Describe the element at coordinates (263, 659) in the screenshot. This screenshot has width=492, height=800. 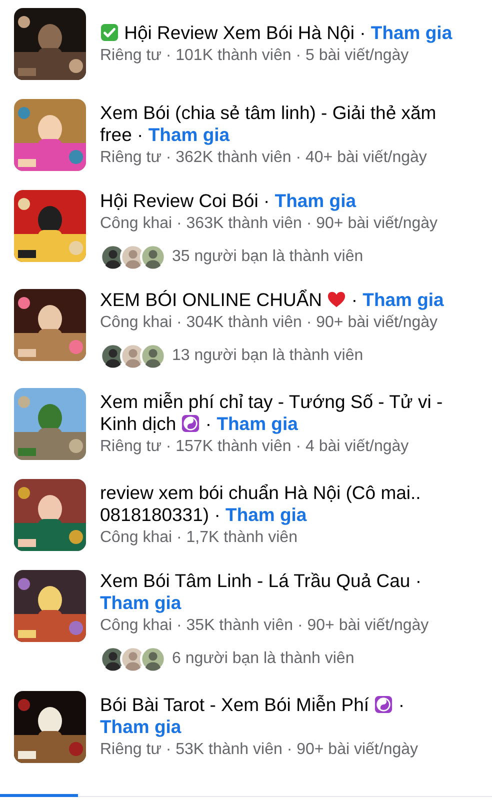
I see `friends-count: 6 người bạn là thành viên` at that location.